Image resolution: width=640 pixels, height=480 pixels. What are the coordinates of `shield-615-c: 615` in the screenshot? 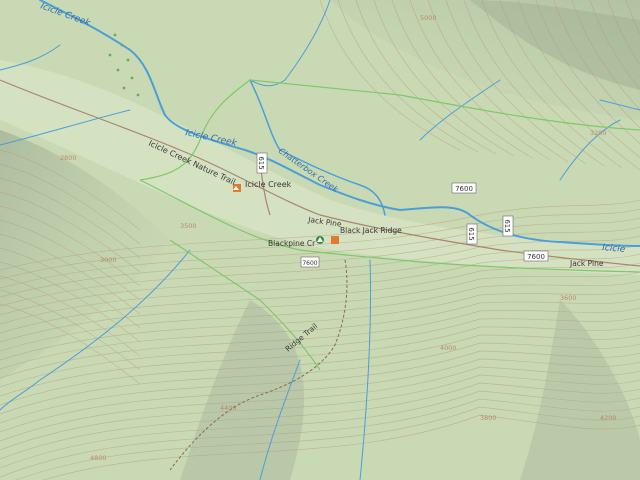 It's located at (508, 226).